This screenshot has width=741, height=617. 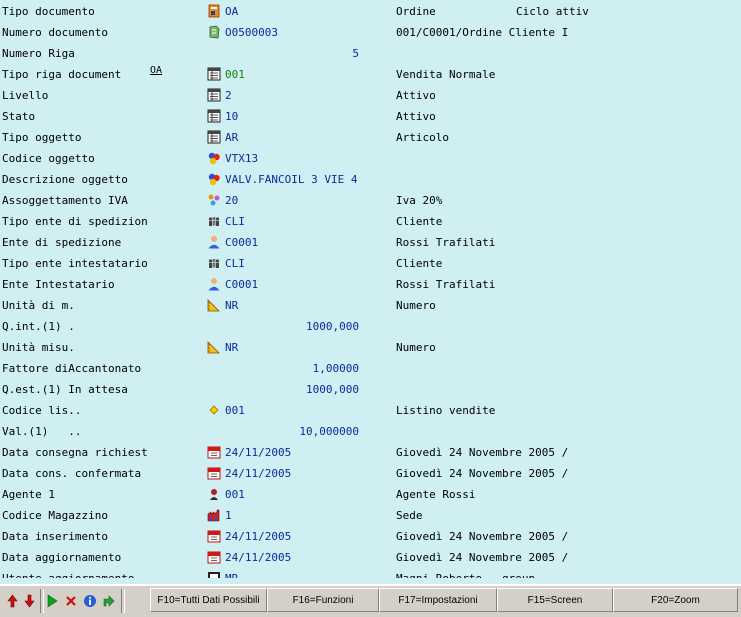 I want to click on document-number-icon, so click(x=214, y=32).